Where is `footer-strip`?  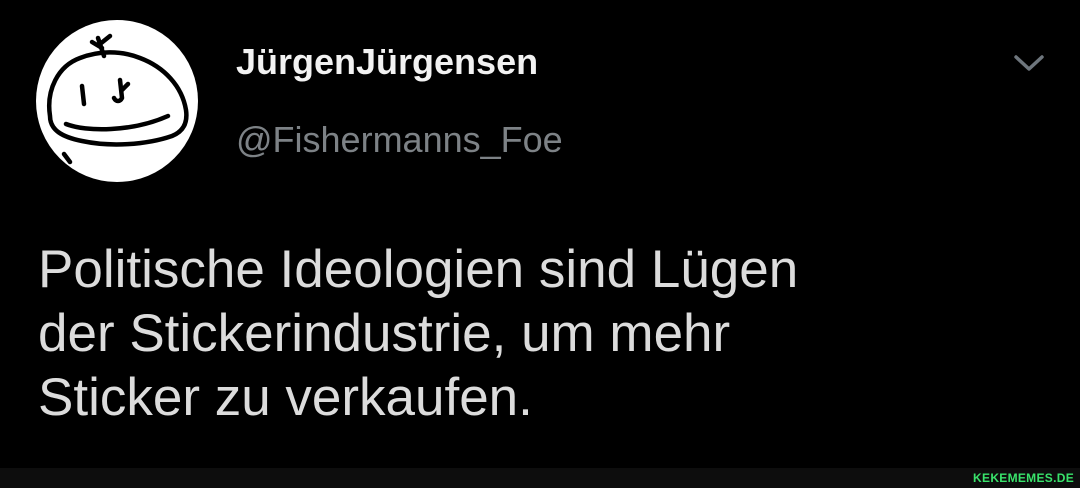 footer-strip is located at coordinates (540, 478).